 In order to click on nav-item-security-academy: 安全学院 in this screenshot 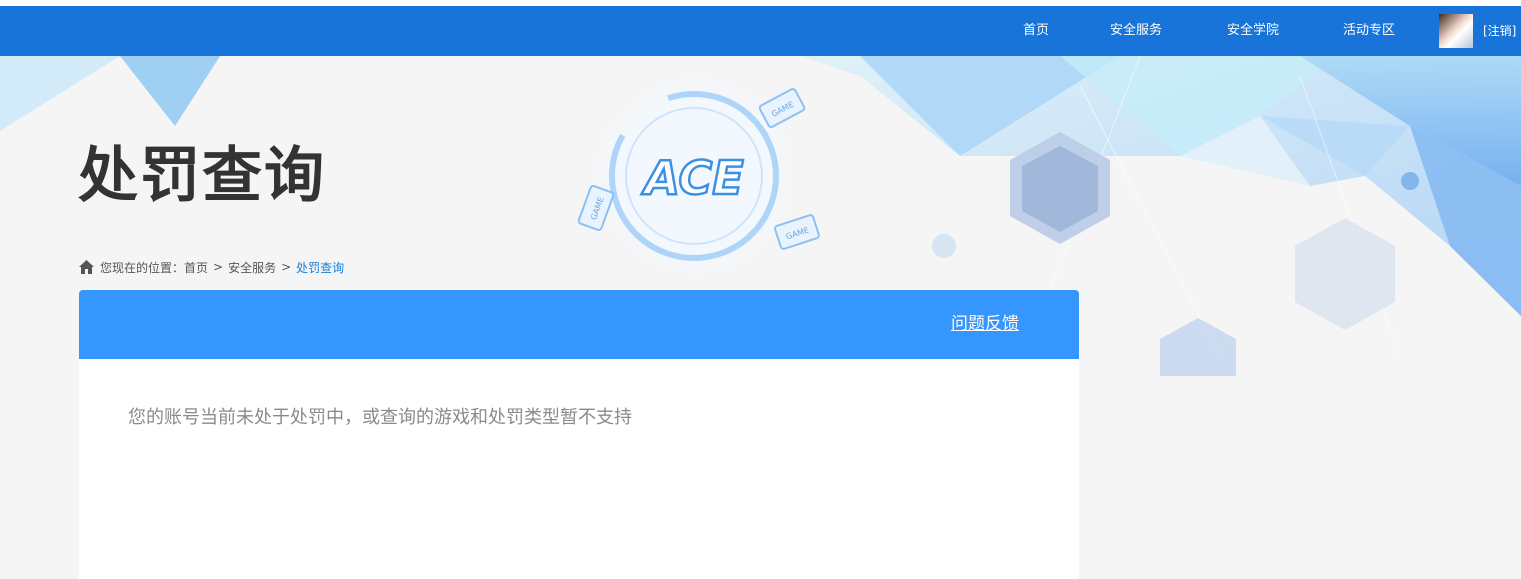, I will do `click(1253, 31)`.